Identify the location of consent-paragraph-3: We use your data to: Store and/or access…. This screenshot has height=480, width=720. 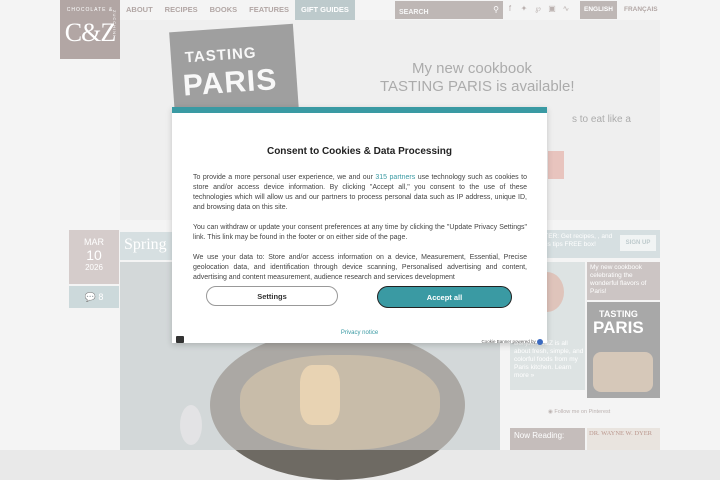
(360, 267).